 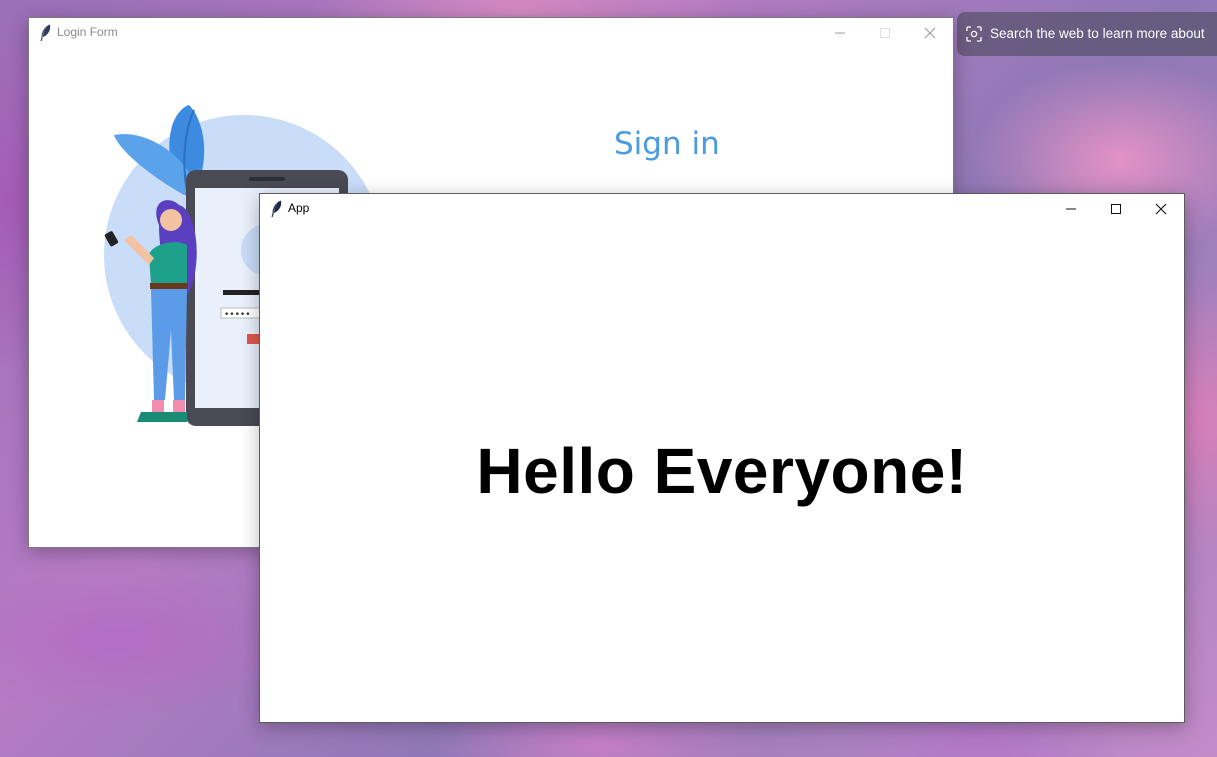 What do you see at coordinates (87, 32) in the screenshot?
I see `login-window-title: Login Form` at bounding box center [87, 32].